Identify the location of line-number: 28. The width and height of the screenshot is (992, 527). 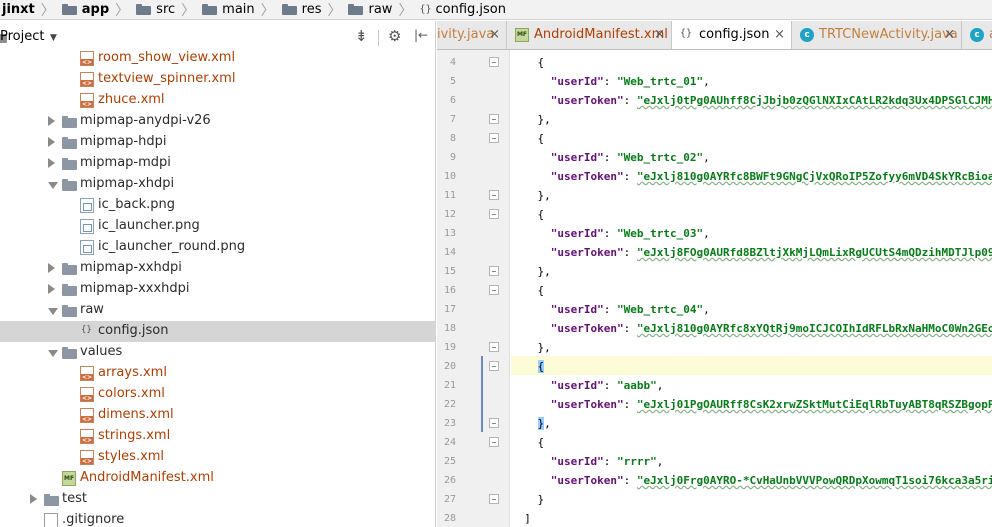
(449, 518).